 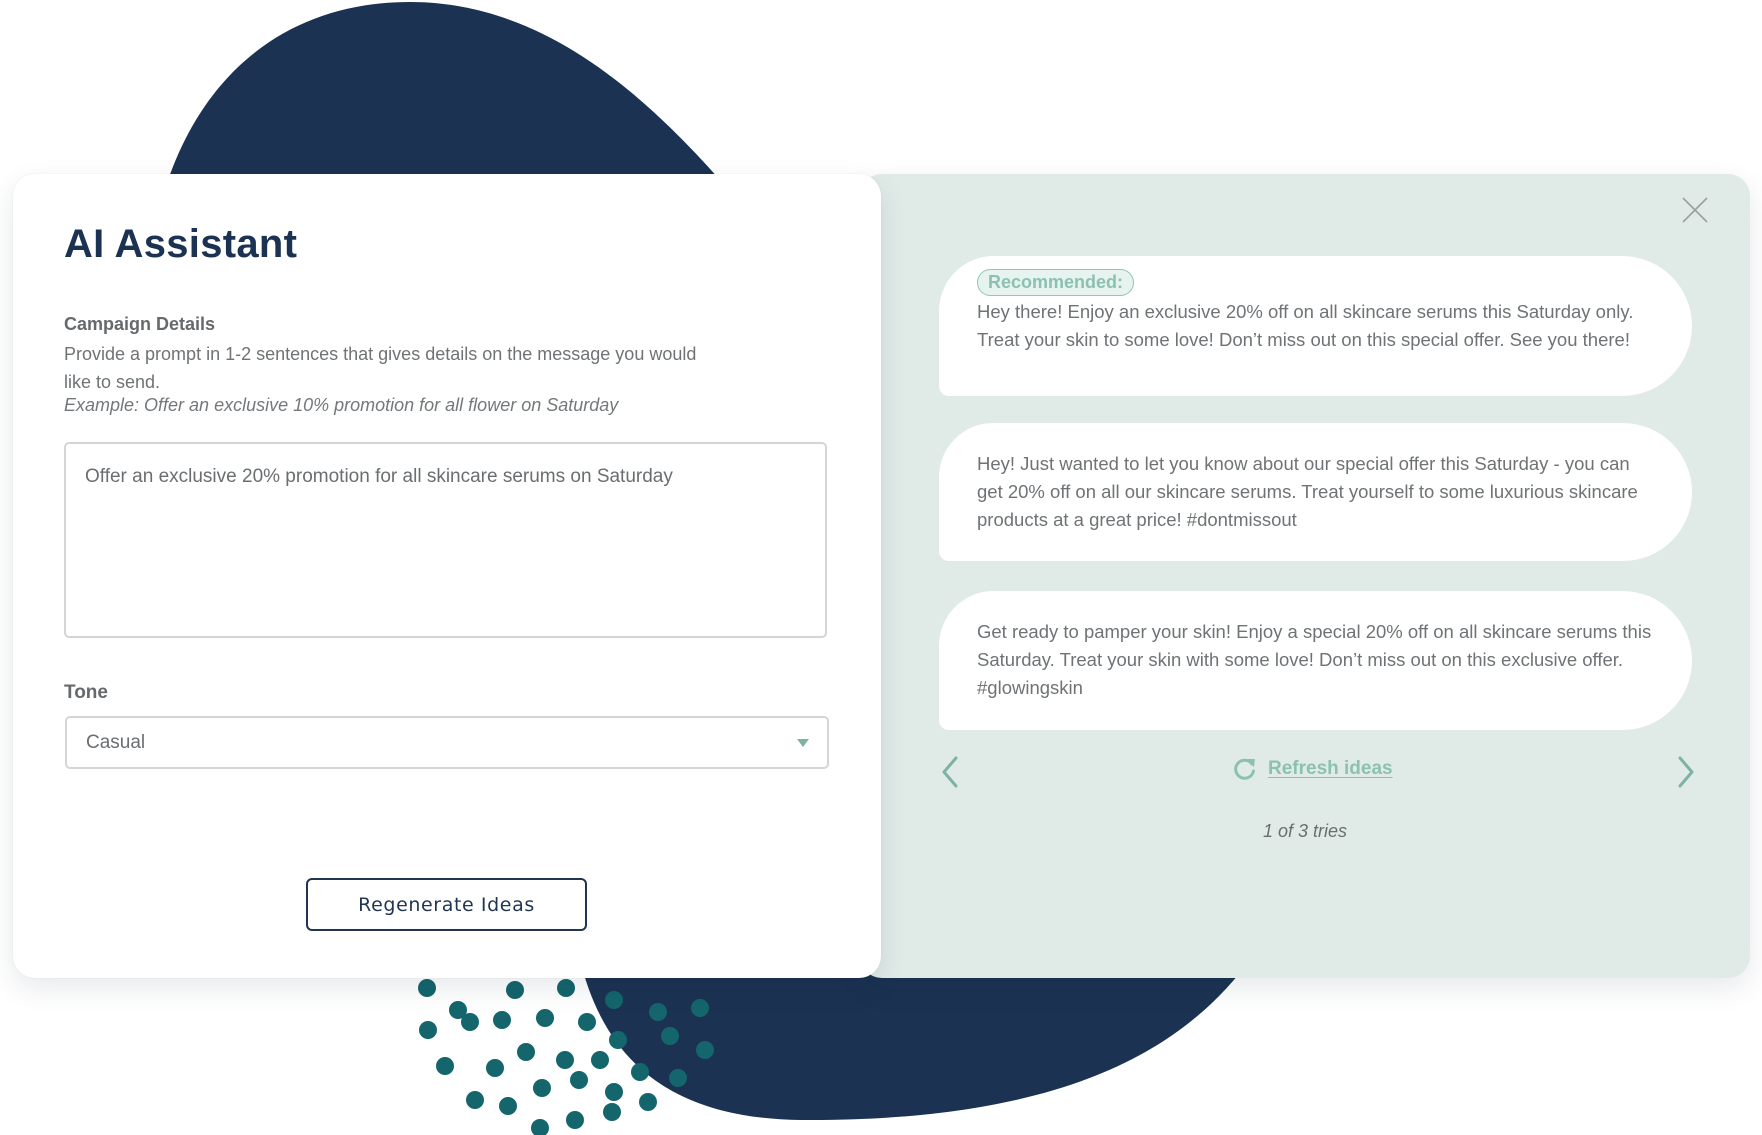 What do you see at coordinates (116, 742) in the screenshot?
I see `tone-selected-value: Casual` at bounding box center [116, 742].